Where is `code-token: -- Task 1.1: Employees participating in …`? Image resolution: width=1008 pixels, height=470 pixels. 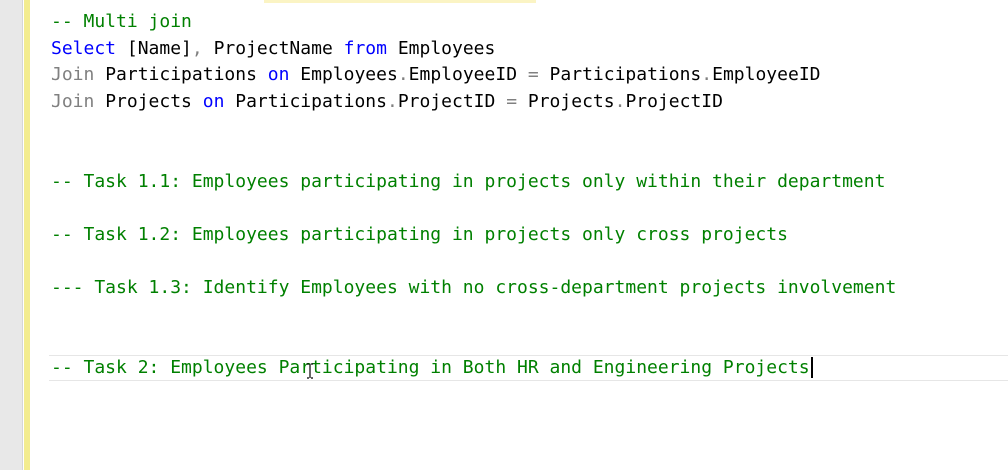
code-token: -- Task 1.1: Employees participating in … is located at coordinates (468, 181).